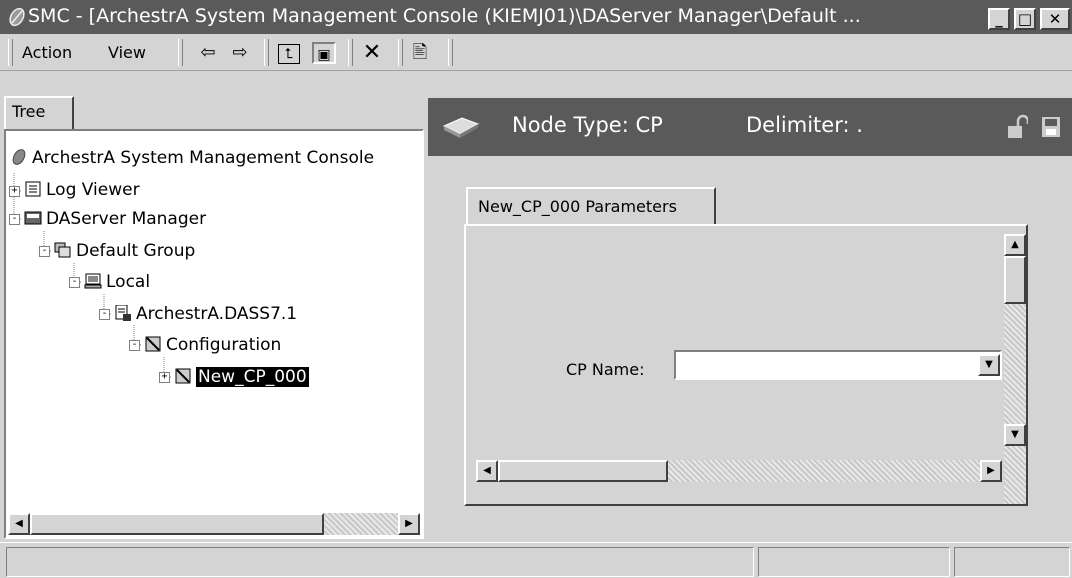  Describe the element at coordinates (203, 158) in the screenshot. I see `tree-item-label: ArchestrA System Management Console` at that location.